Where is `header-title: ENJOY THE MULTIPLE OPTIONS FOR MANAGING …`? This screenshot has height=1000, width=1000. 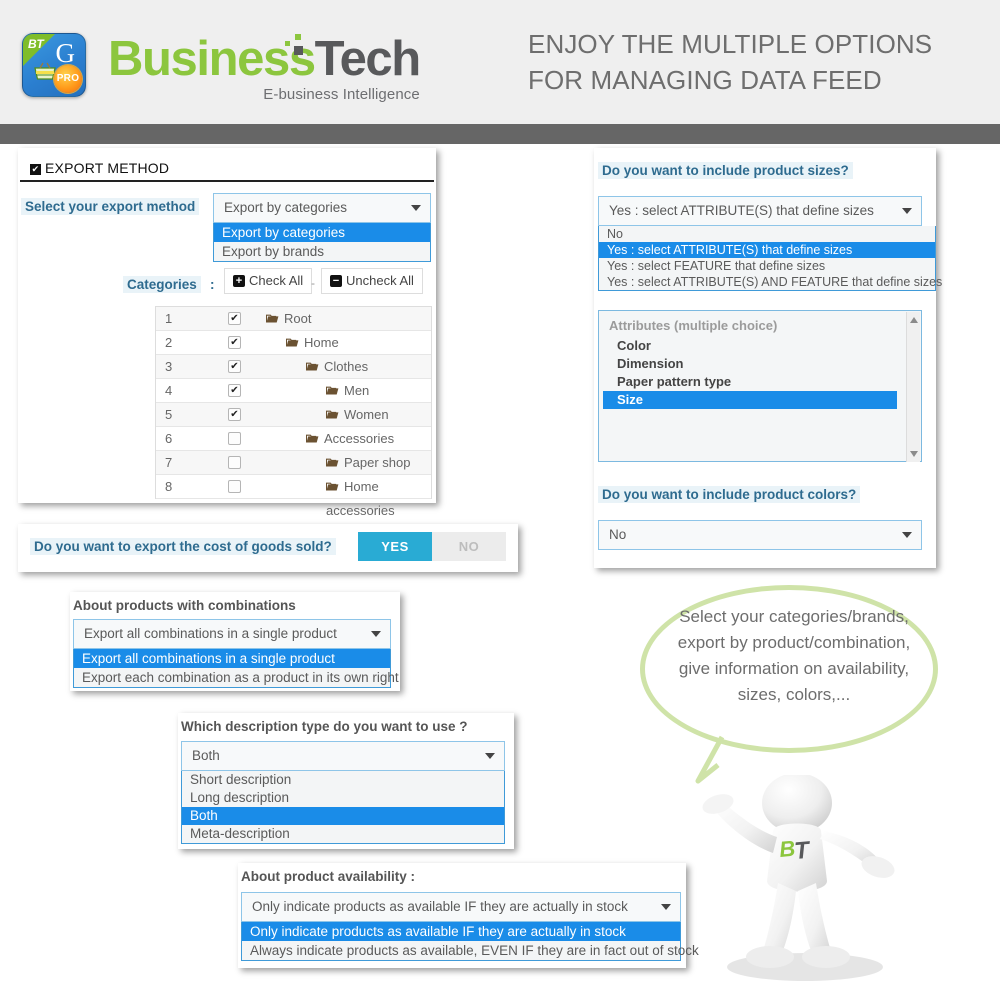 header-title: ENJOY THE MULTIPLE OPTIONS FOR MANAGING … is located at coordinates (730, 62).